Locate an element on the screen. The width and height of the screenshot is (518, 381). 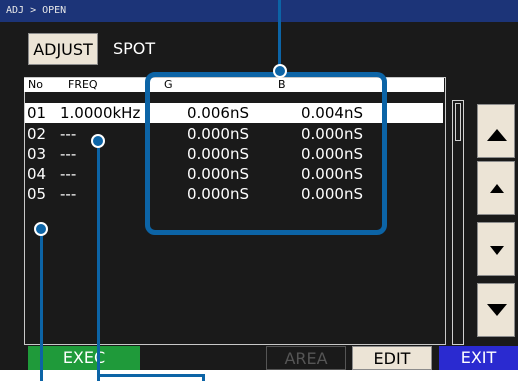
edit-button: EDIT is located at coordinates (392, 358).